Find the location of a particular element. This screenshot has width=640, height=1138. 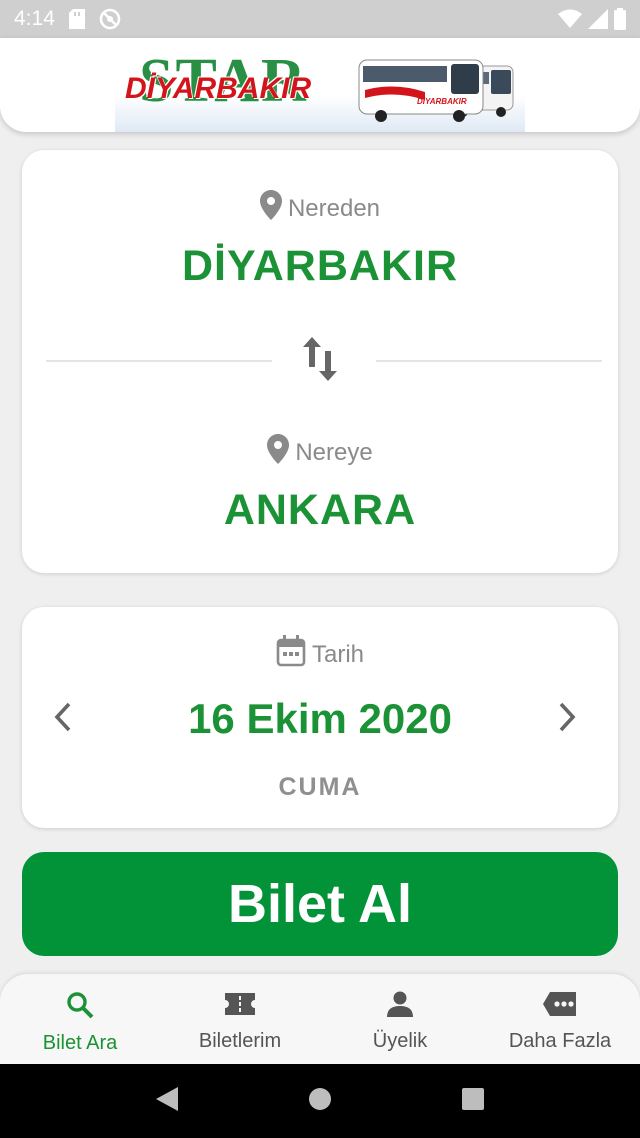

brand-banner: STAR DİYARBAKIR DİYARBAKIR is located at coordinates (320, 91).